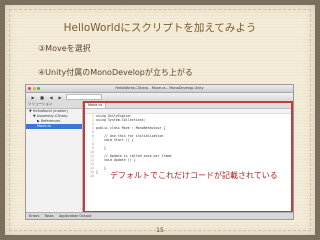 The image size is (320, 240). Describe the element at coordinates (115, 140) in the screenshot. I see `code-text: void Start () {` at that location.